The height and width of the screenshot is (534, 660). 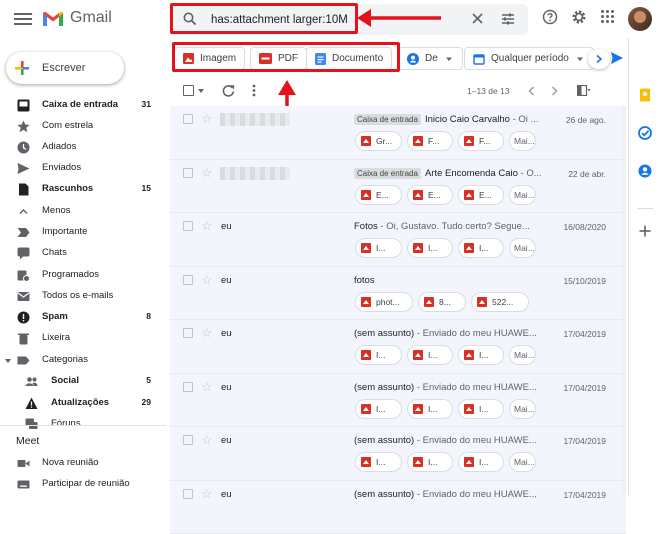 I want to click on gmail-logo: Gmail, so click(x=77, y=18).